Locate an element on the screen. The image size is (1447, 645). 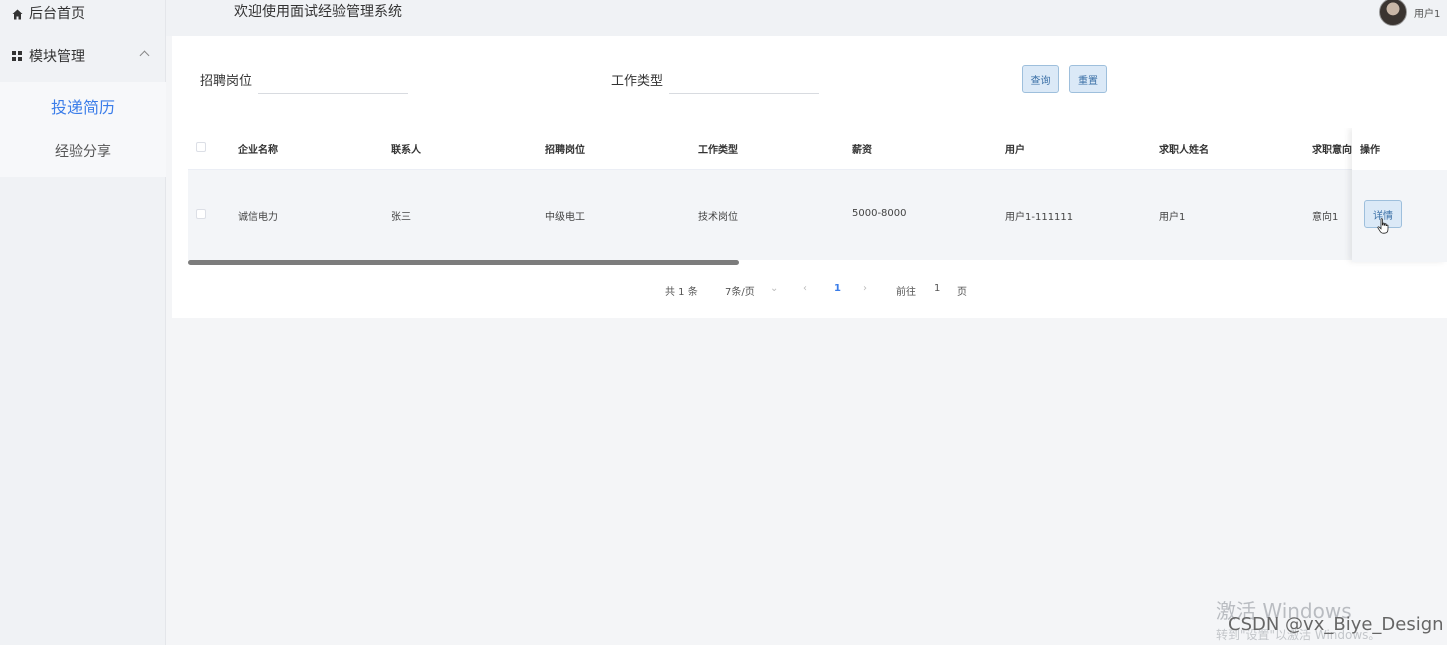
goto-suffix: 页 is located at coordinates (962, 292).